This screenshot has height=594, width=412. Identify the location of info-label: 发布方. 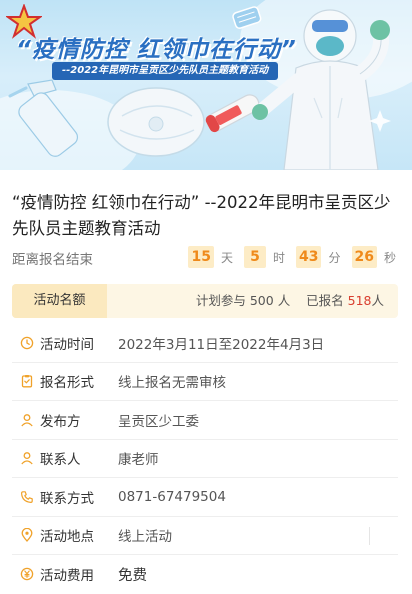
(60, 421).